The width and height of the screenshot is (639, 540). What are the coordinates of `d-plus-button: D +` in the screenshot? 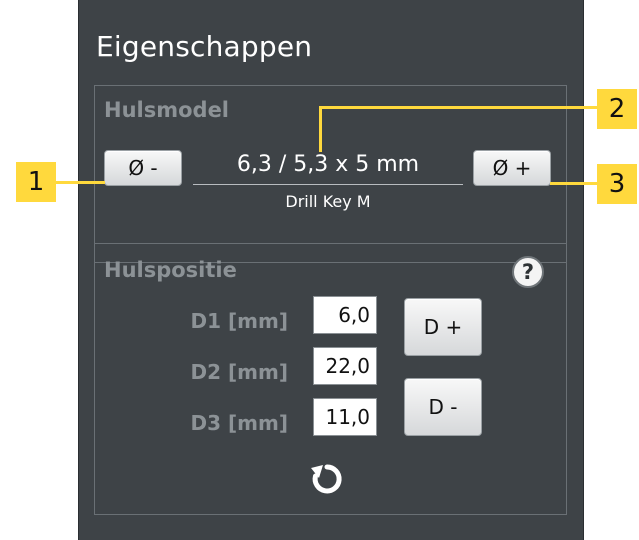 It's located at (443, 327).